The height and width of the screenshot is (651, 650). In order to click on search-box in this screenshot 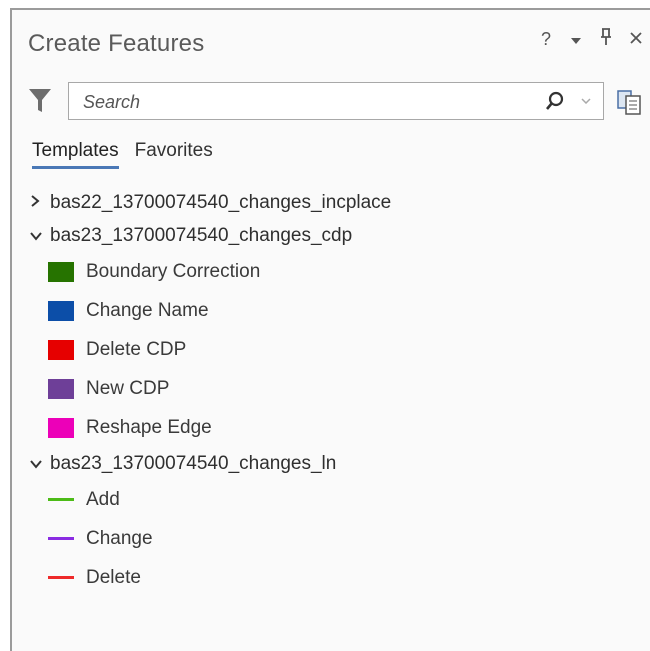, I will do `click(336, 101)`.